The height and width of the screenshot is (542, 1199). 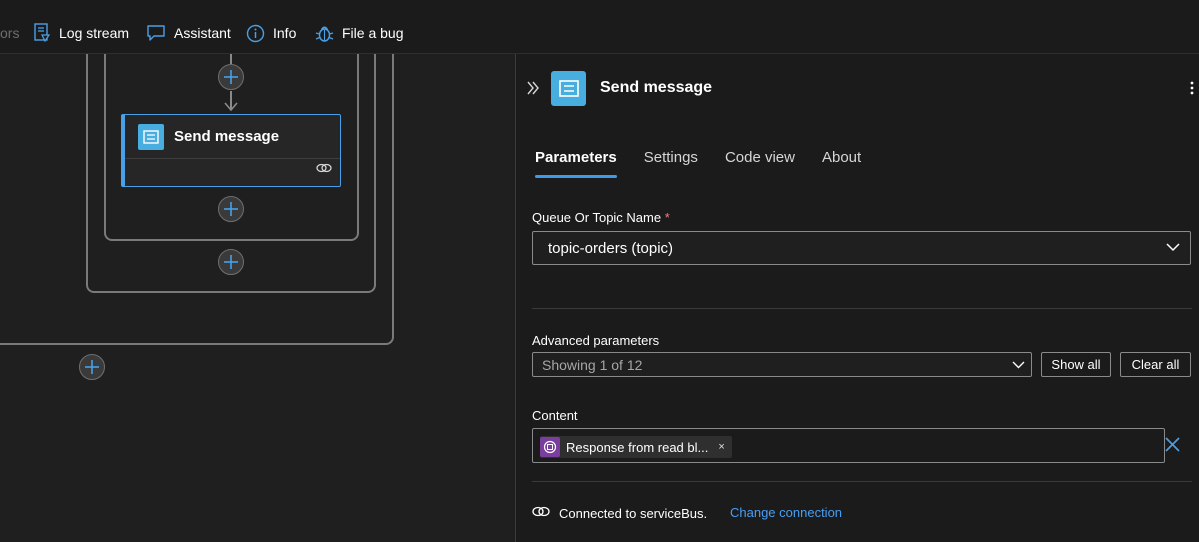 I want to click on info-icon, so click(x=255, y=33).